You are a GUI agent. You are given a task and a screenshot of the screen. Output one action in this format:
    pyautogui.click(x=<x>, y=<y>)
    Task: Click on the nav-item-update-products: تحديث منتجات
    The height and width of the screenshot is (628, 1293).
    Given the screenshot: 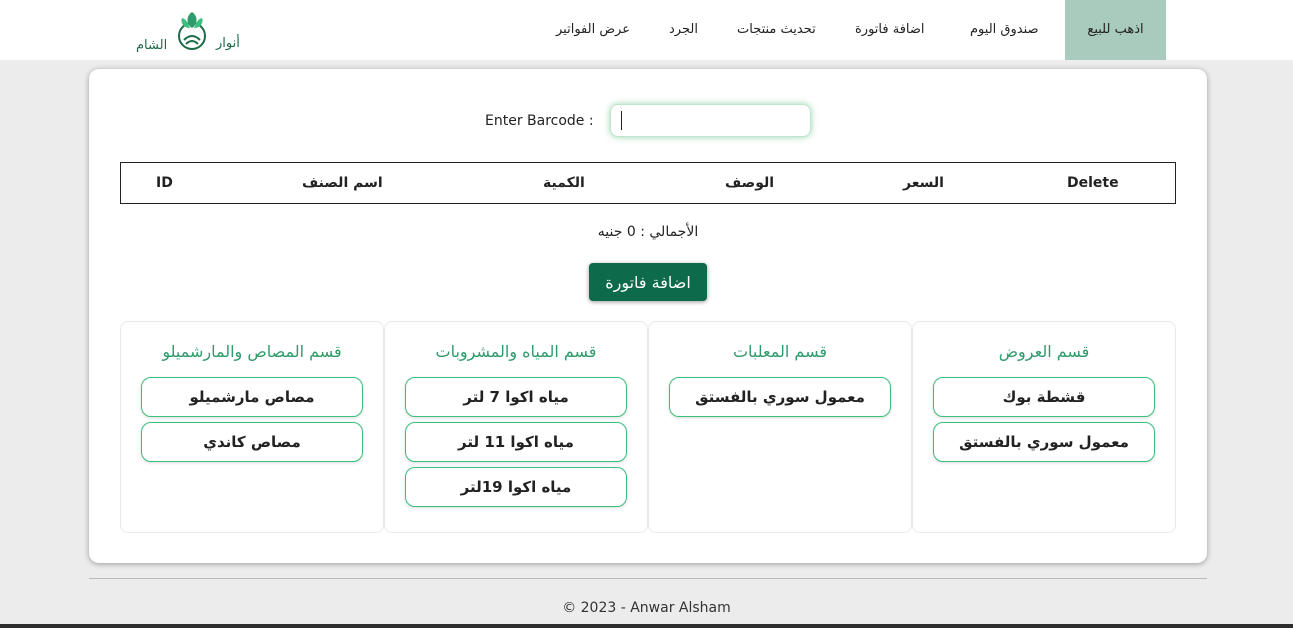 What is the action you would take?
    pyautogui.click(x=776, y=30)
    